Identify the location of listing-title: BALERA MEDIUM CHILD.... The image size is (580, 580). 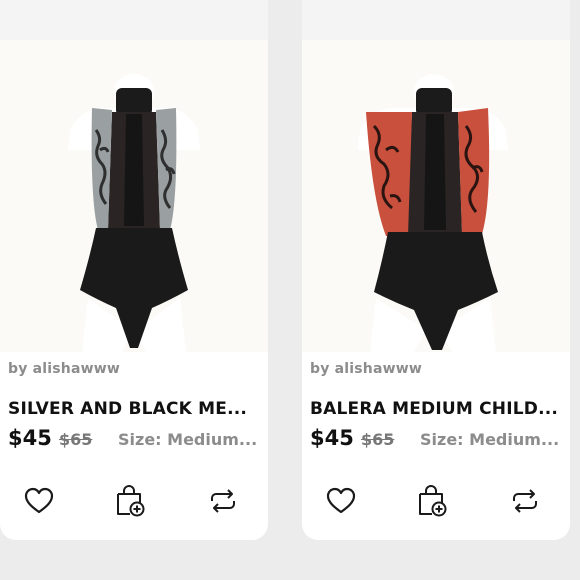
(436, 409).